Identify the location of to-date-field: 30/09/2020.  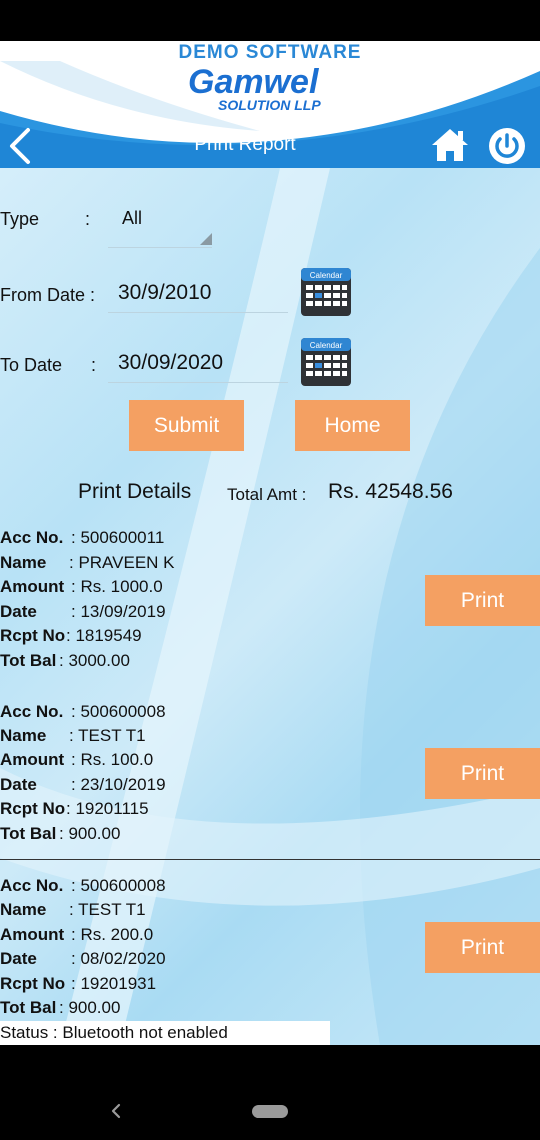
(198, 362).